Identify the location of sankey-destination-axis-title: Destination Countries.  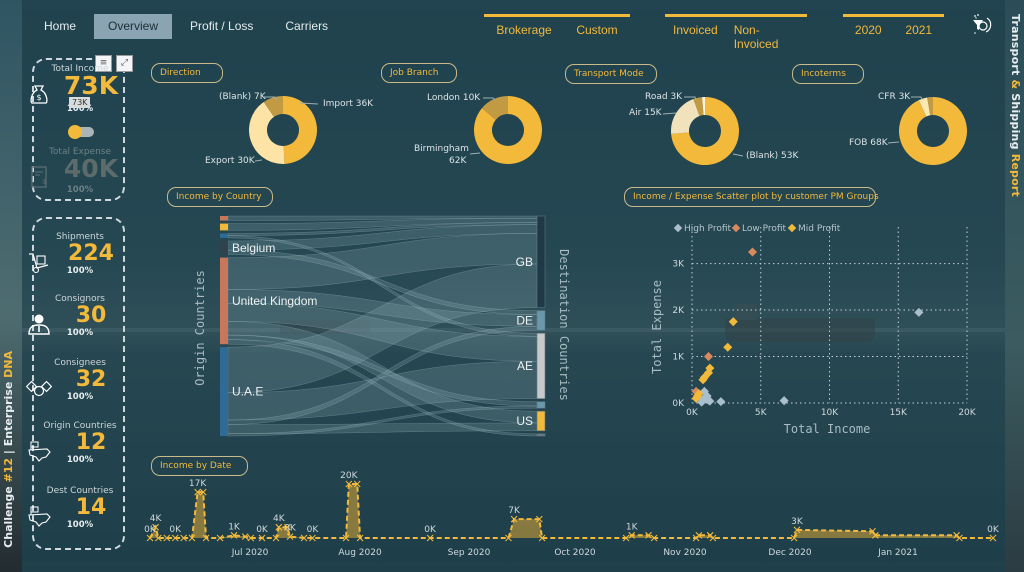
(564, 325).